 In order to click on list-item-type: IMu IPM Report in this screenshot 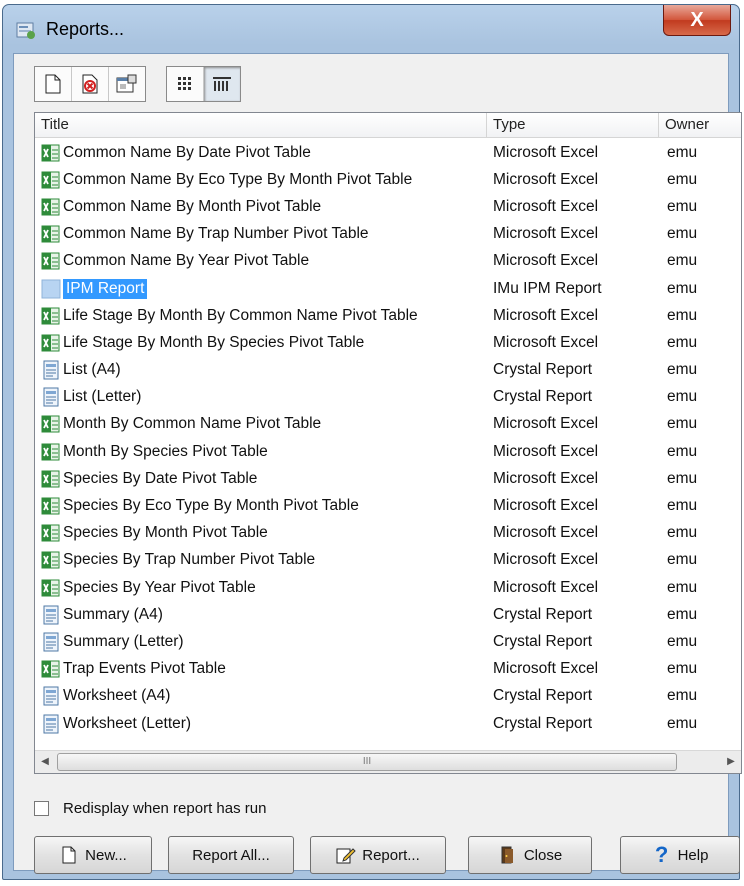, I will do `click(547, 288)`.